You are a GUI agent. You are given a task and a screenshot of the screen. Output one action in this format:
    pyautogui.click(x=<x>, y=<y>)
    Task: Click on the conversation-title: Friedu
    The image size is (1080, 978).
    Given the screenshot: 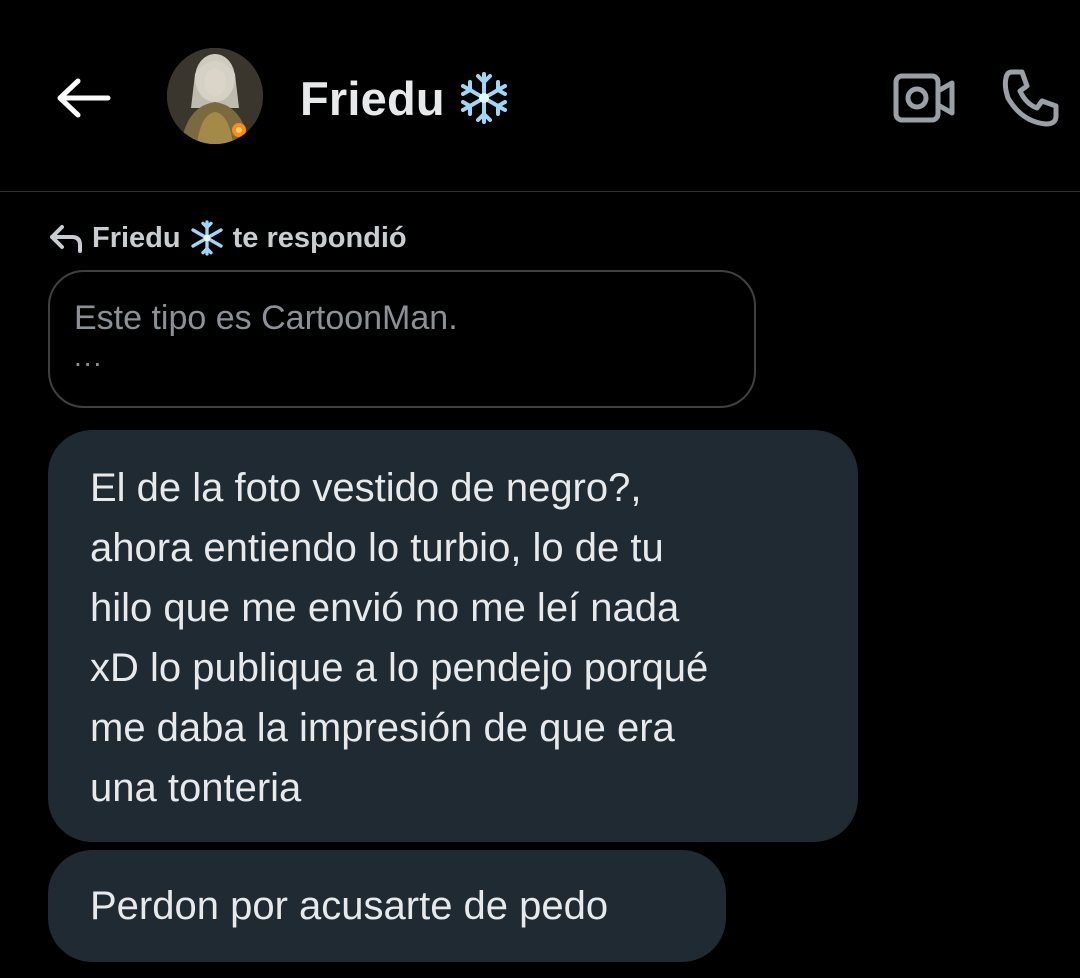 What is the action you would take?
    pyautogui.click(x=405, y=98)
    